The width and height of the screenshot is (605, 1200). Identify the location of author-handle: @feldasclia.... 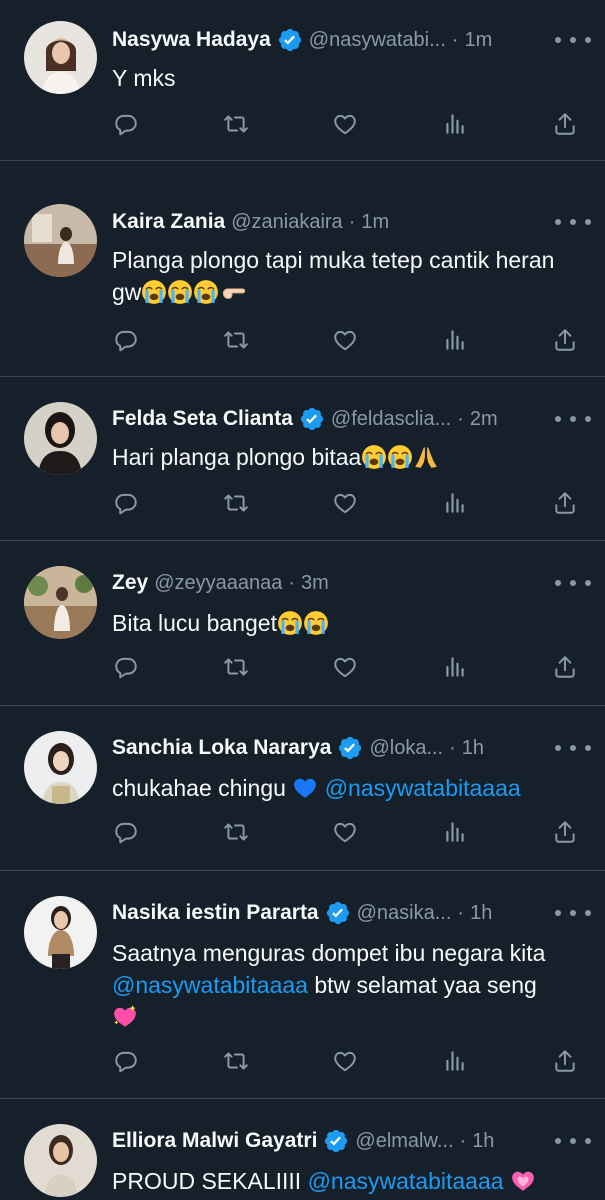
(391, 419).